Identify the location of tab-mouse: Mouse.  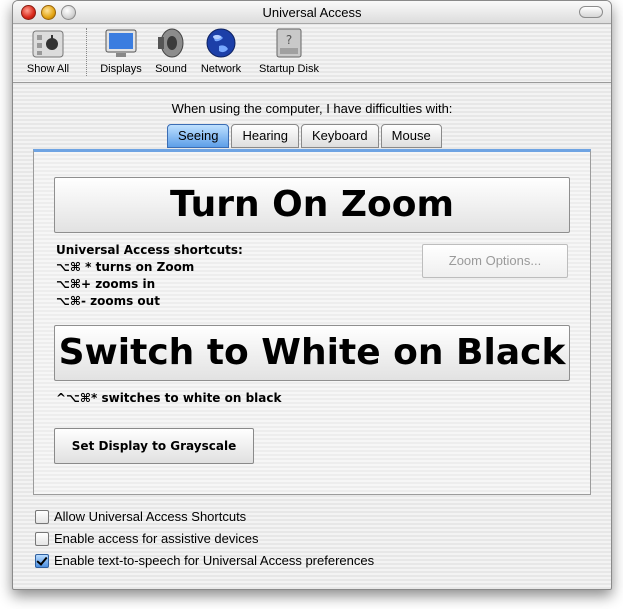
(411, 136).